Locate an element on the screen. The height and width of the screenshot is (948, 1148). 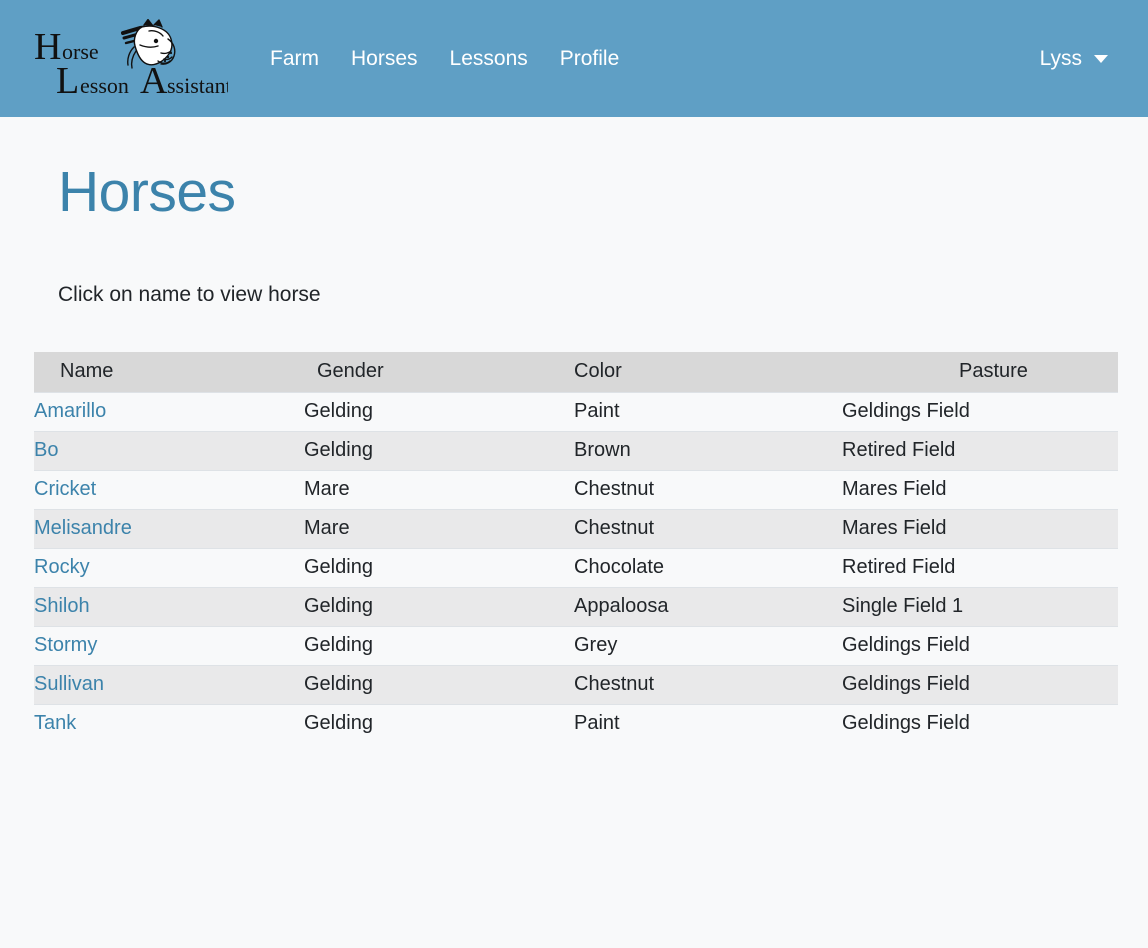
cell-name: Cricket is located at coordinates (169, 490).